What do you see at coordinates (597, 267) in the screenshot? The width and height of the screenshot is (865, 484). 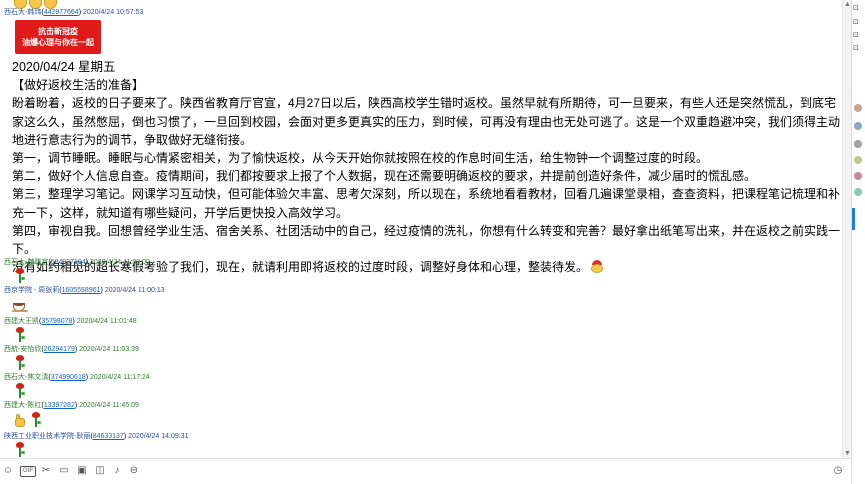 I see `smiley-hat-icon` at bounding box center [597, 267].